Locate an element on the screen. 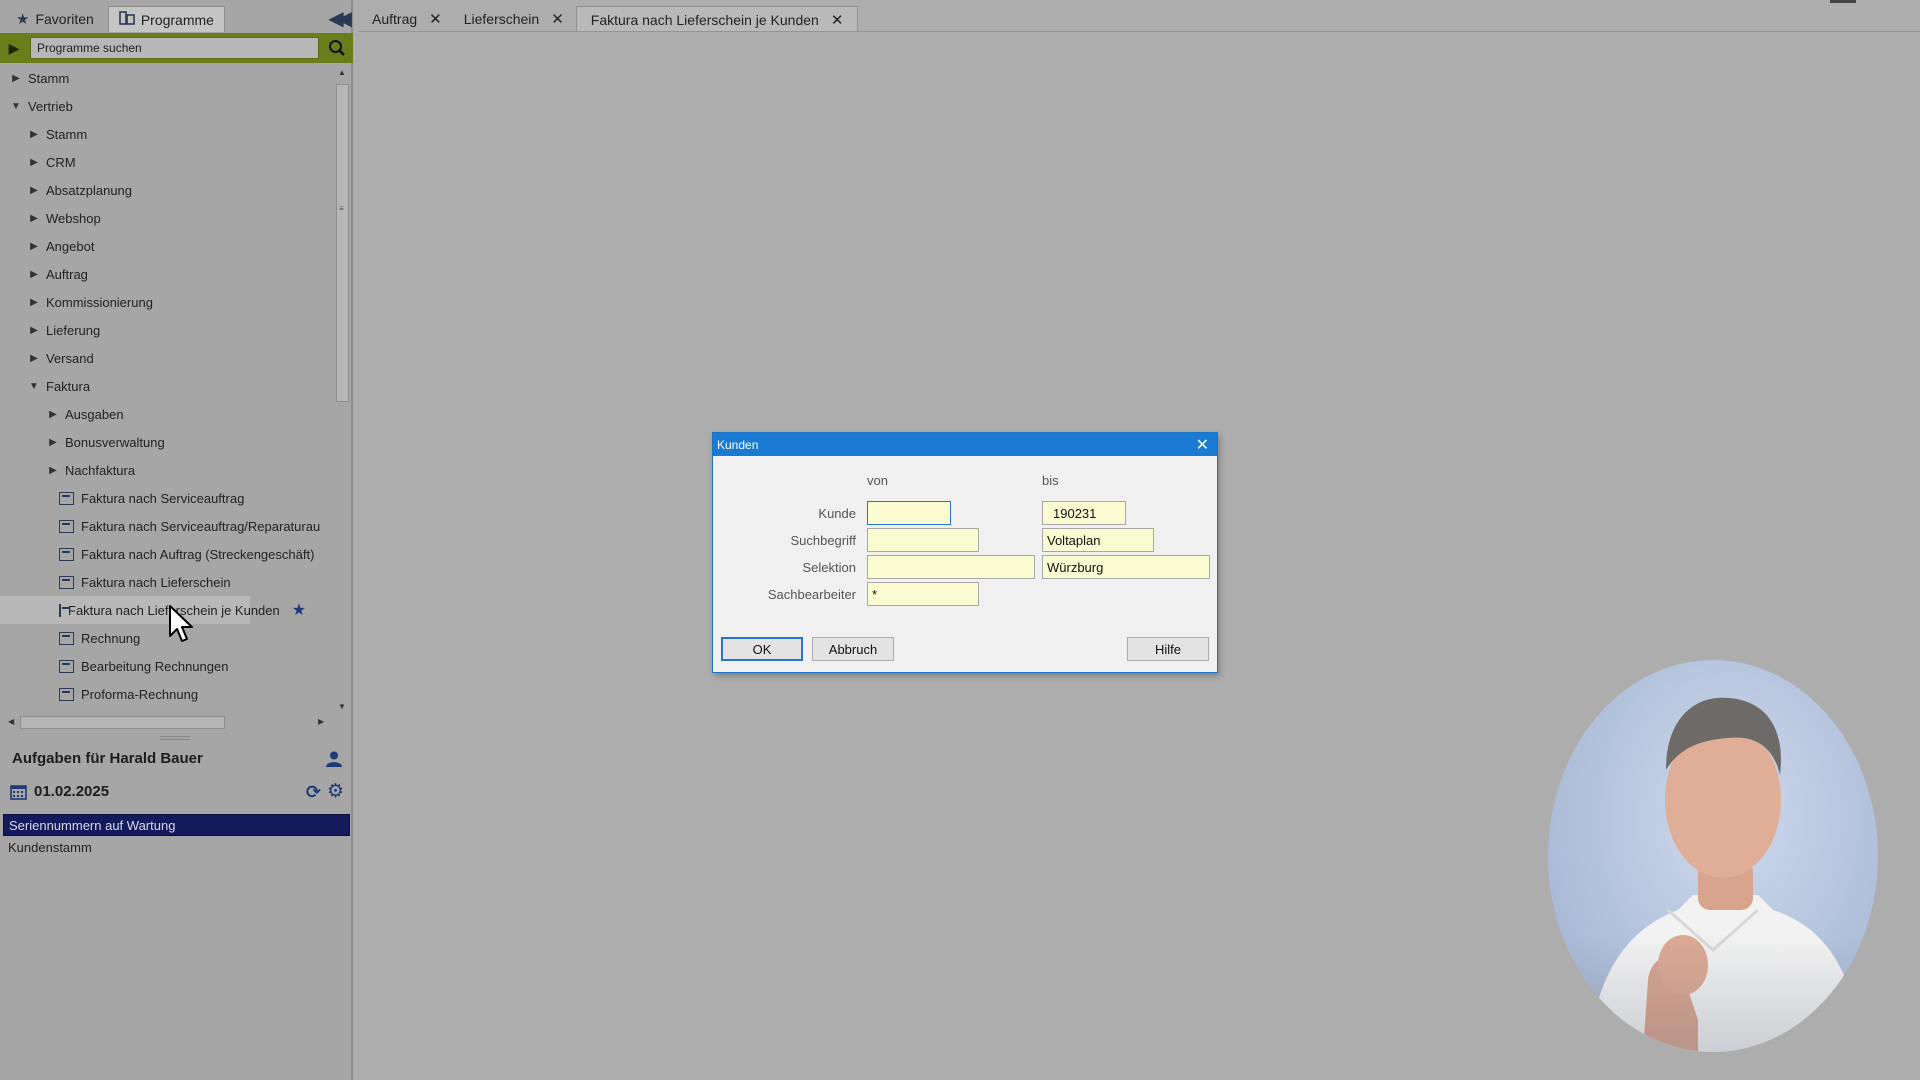 This screenshot has height=1080, width=1920. task-item: Seriennummern auf Wartung is located at coordinates (176, 825).